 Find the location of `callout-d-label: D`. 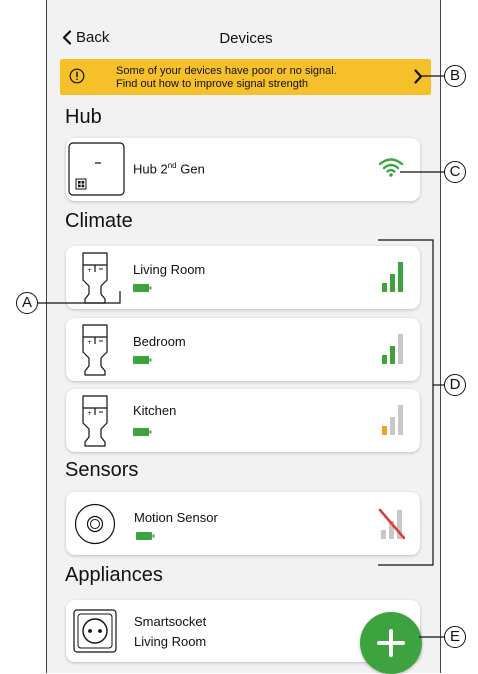

callout-d-label: D is located at coordinates (455, 385).